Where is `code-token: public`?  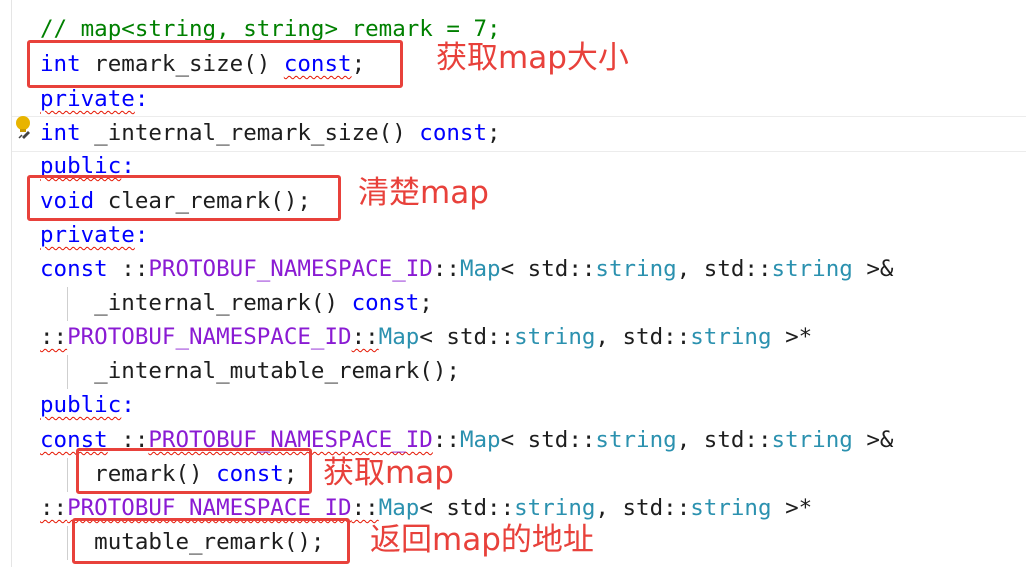 code-token: public is located at coordinates (81, 405).